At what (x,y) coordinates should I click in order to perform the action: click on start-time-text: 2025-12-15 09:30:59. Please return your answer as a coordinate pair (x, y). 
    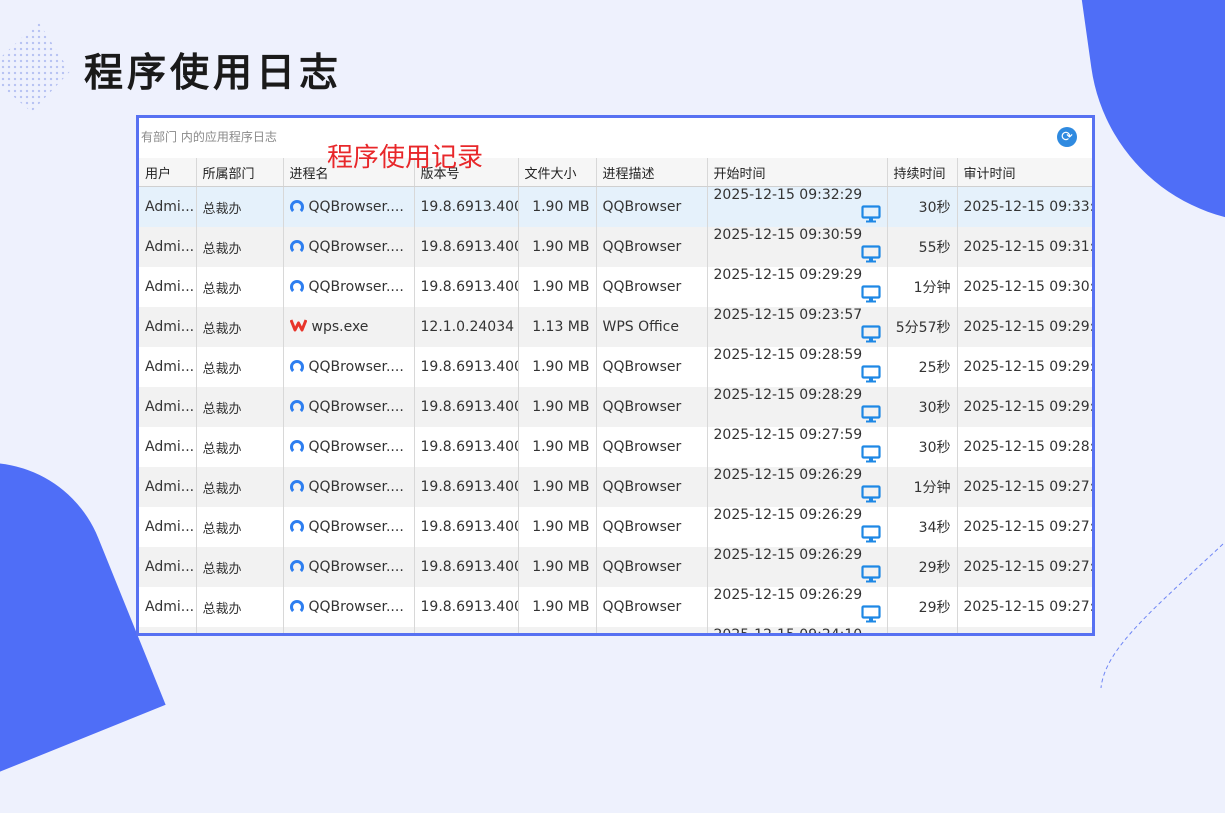
    Looking at the image, I should click on (788, 235).